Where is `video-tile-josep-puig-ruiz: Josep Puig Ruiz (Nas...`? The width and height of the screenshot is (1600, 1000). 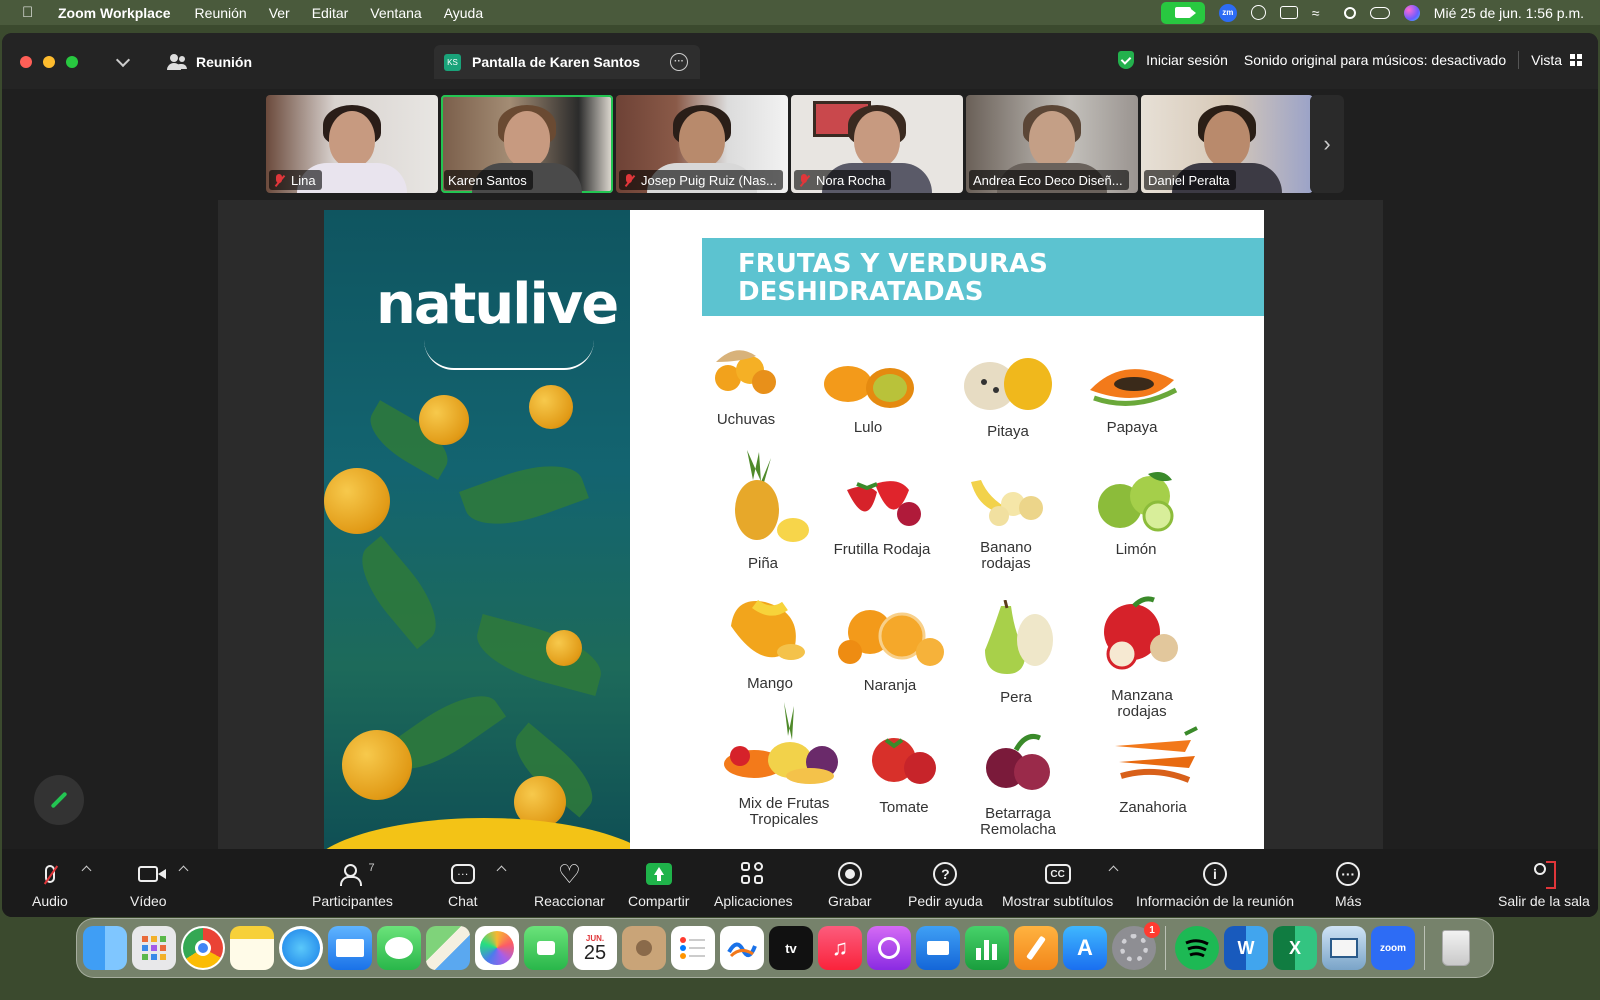 video-tile-josep-puig-ruiz: Josep Puig Ruiz (Nas... is located at coordinates (702, 144).